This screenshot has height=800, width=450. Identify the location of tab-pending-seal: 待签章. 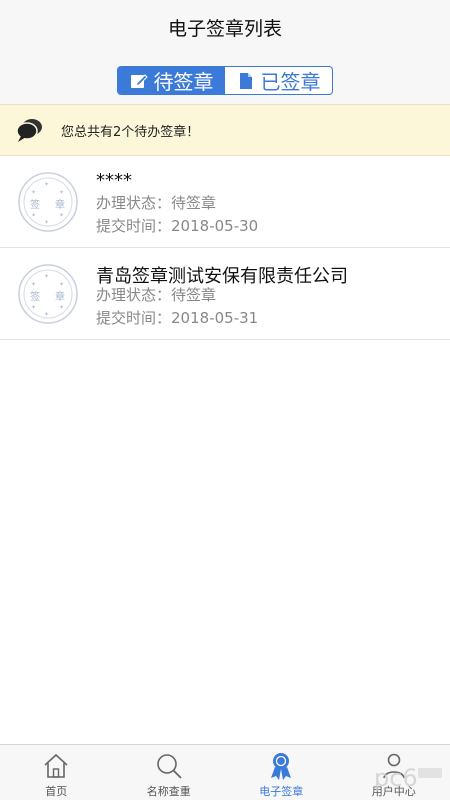
(171, 80).